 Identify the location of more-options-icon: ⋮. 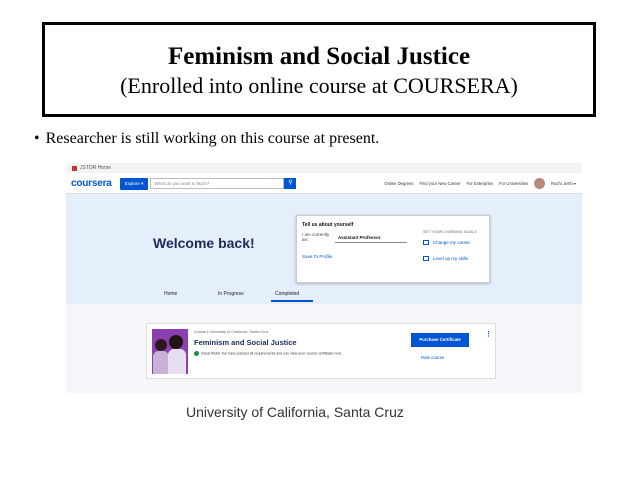
(488, 334).